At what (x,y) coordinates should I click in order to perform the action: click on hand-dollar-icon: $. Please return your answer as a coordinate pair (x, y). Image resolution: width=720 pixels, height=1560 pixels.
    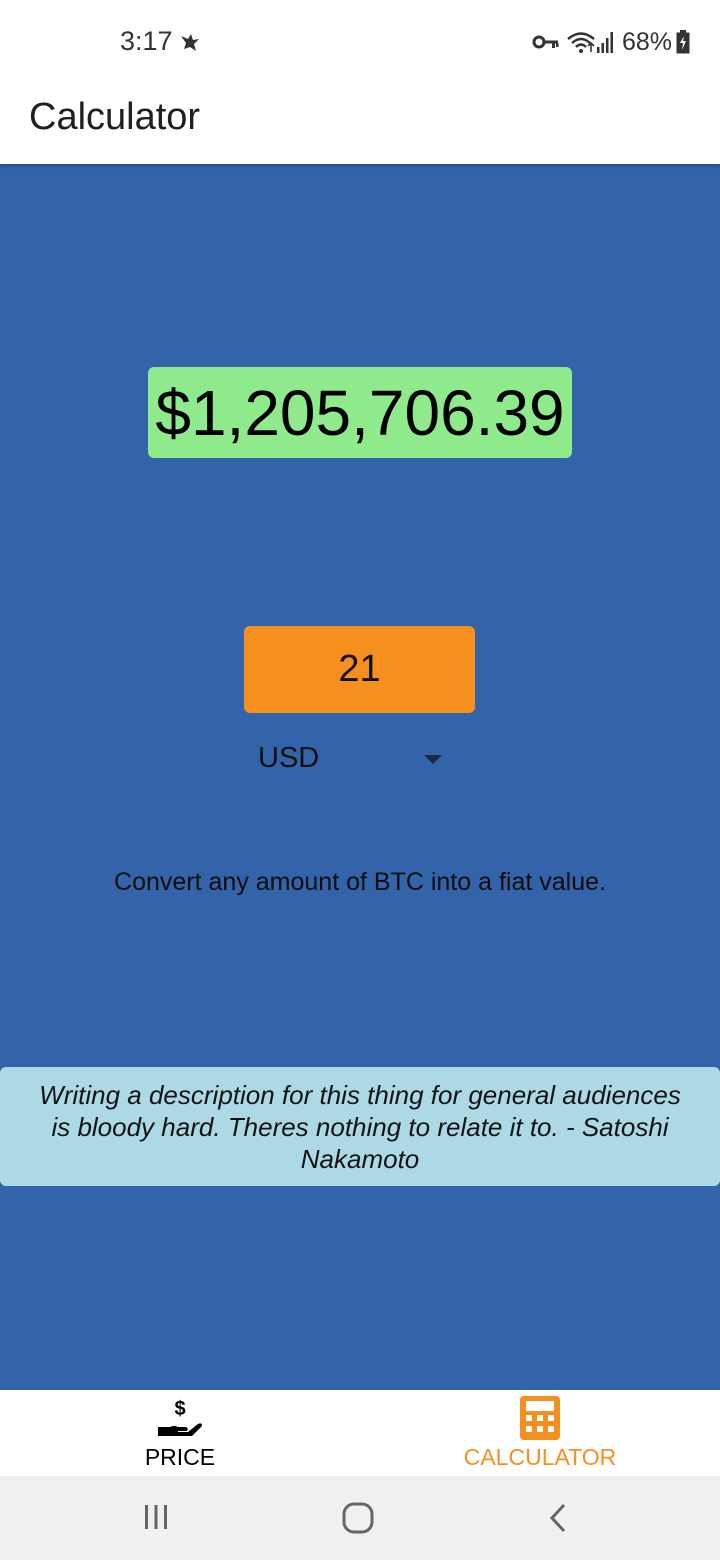
    Looking at the image, I should click on (180, 1417).